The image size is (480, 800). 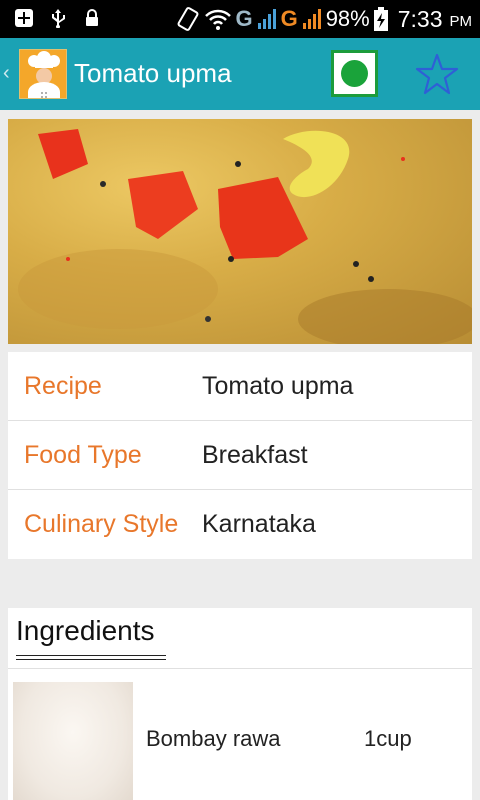 I want to click on add-box-icon, so click(x=24, y=18).